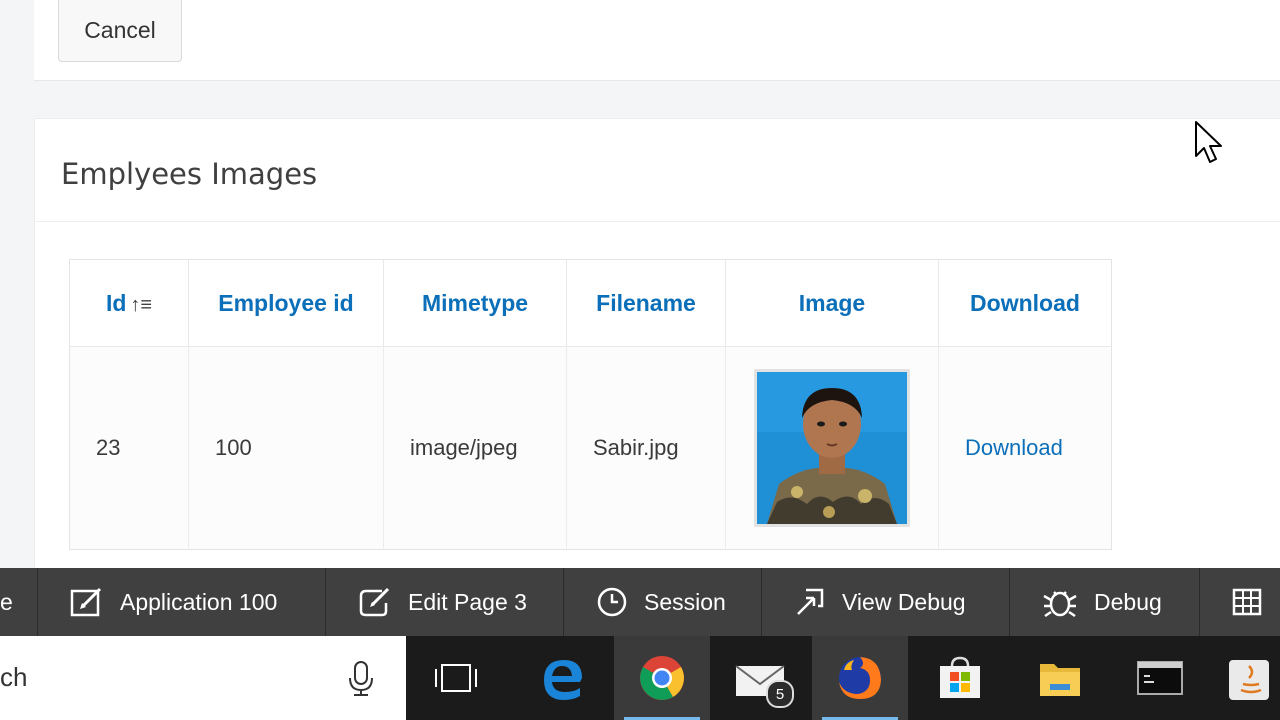  I want to click on sort-ascending-icon: ↑≡, so click(141, 304).